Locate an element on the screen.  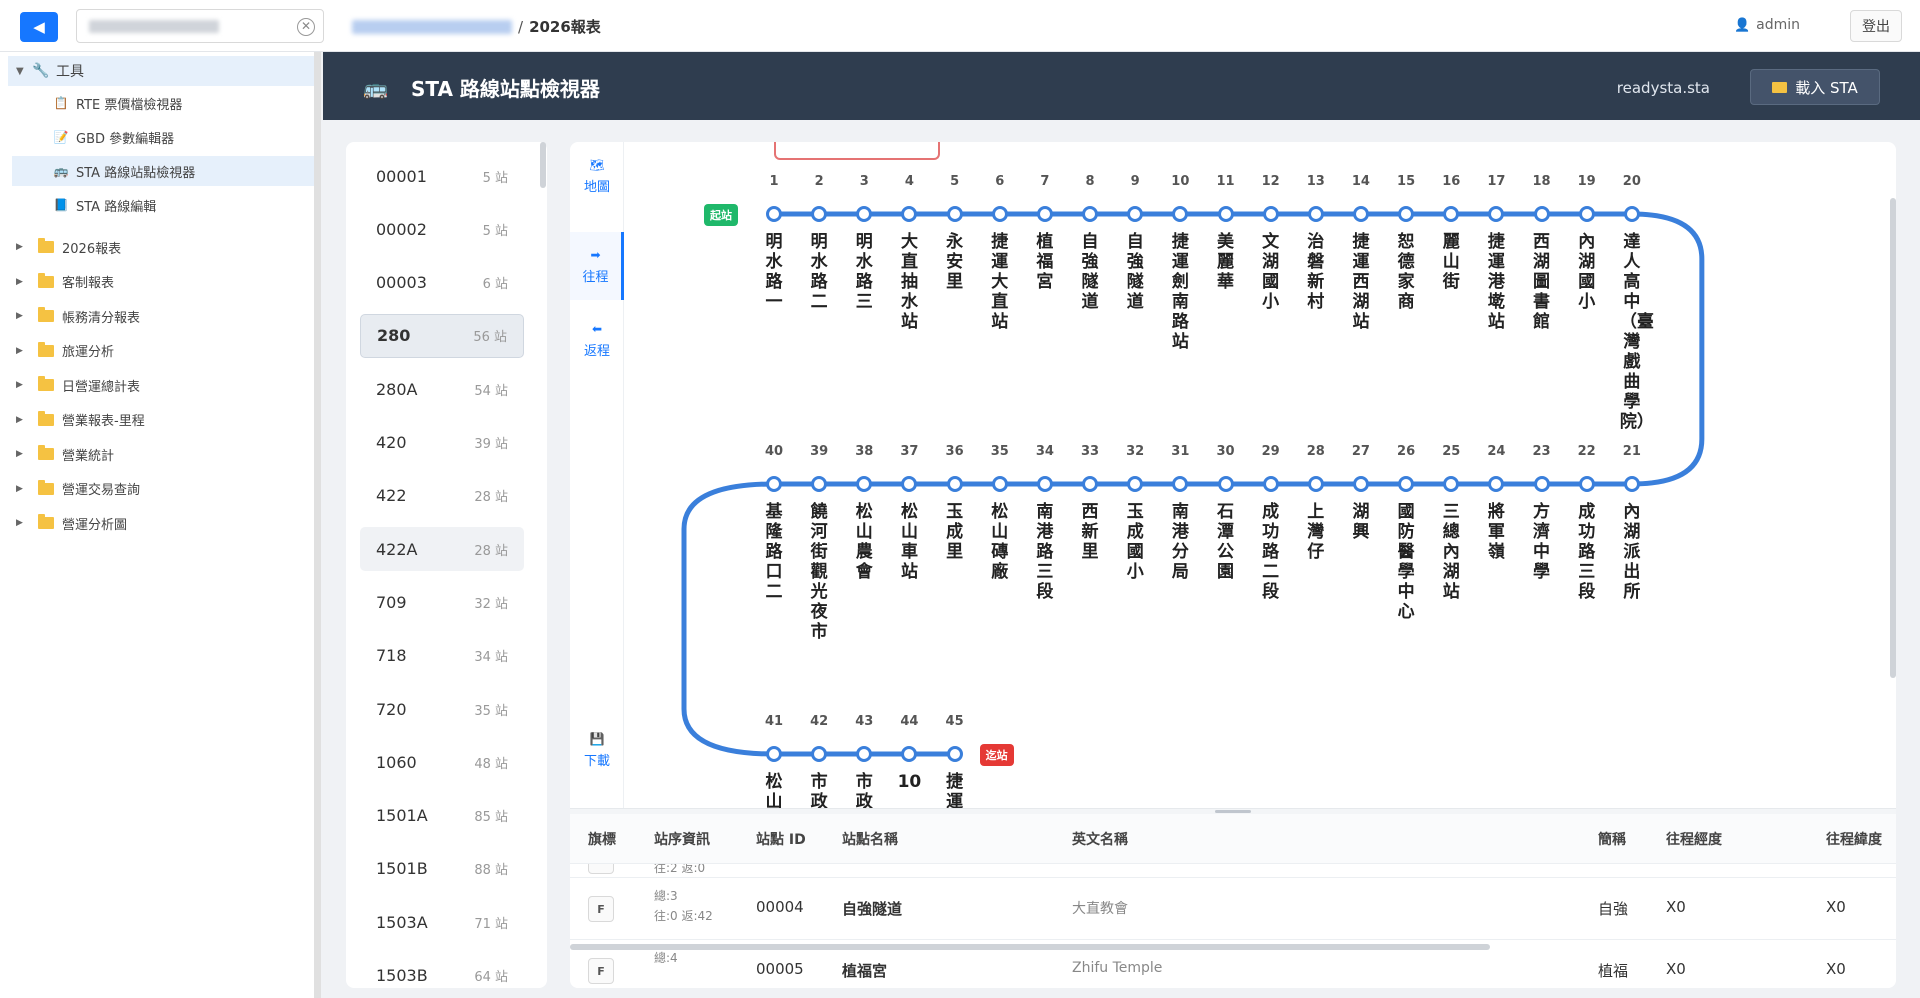
table-header-cell: 站點 ID is located at coordinates (781, 839).